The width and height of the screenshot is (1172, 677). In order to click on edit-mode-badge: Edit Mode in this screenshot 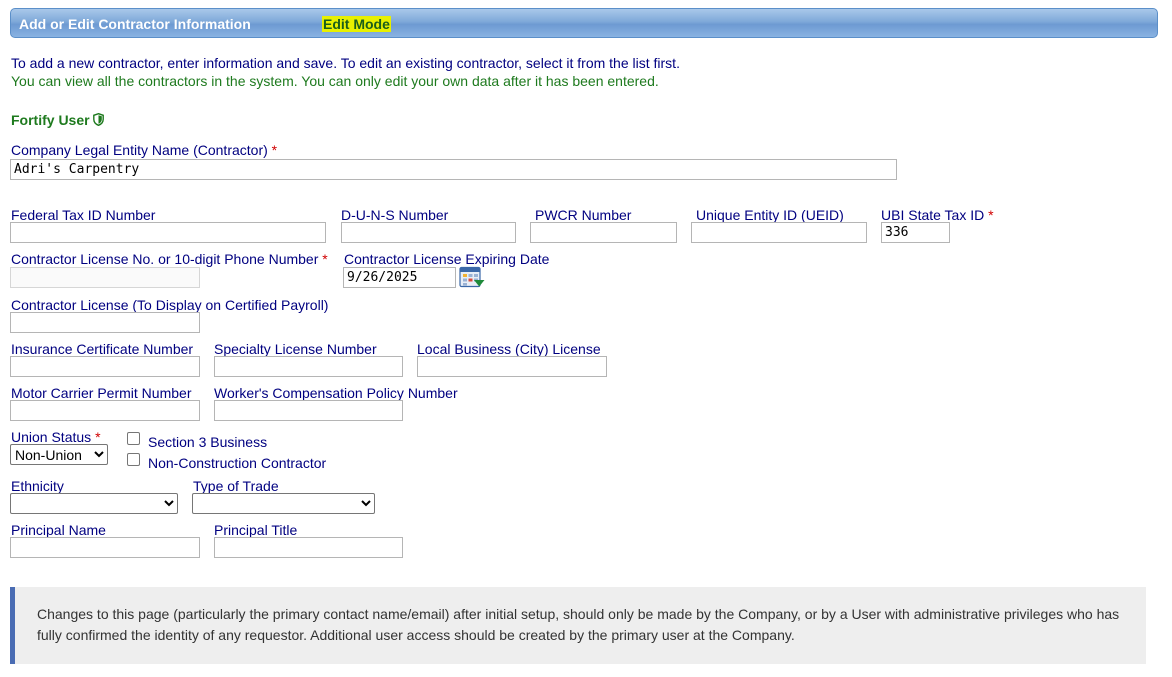, I will do `click(356, 24)`.